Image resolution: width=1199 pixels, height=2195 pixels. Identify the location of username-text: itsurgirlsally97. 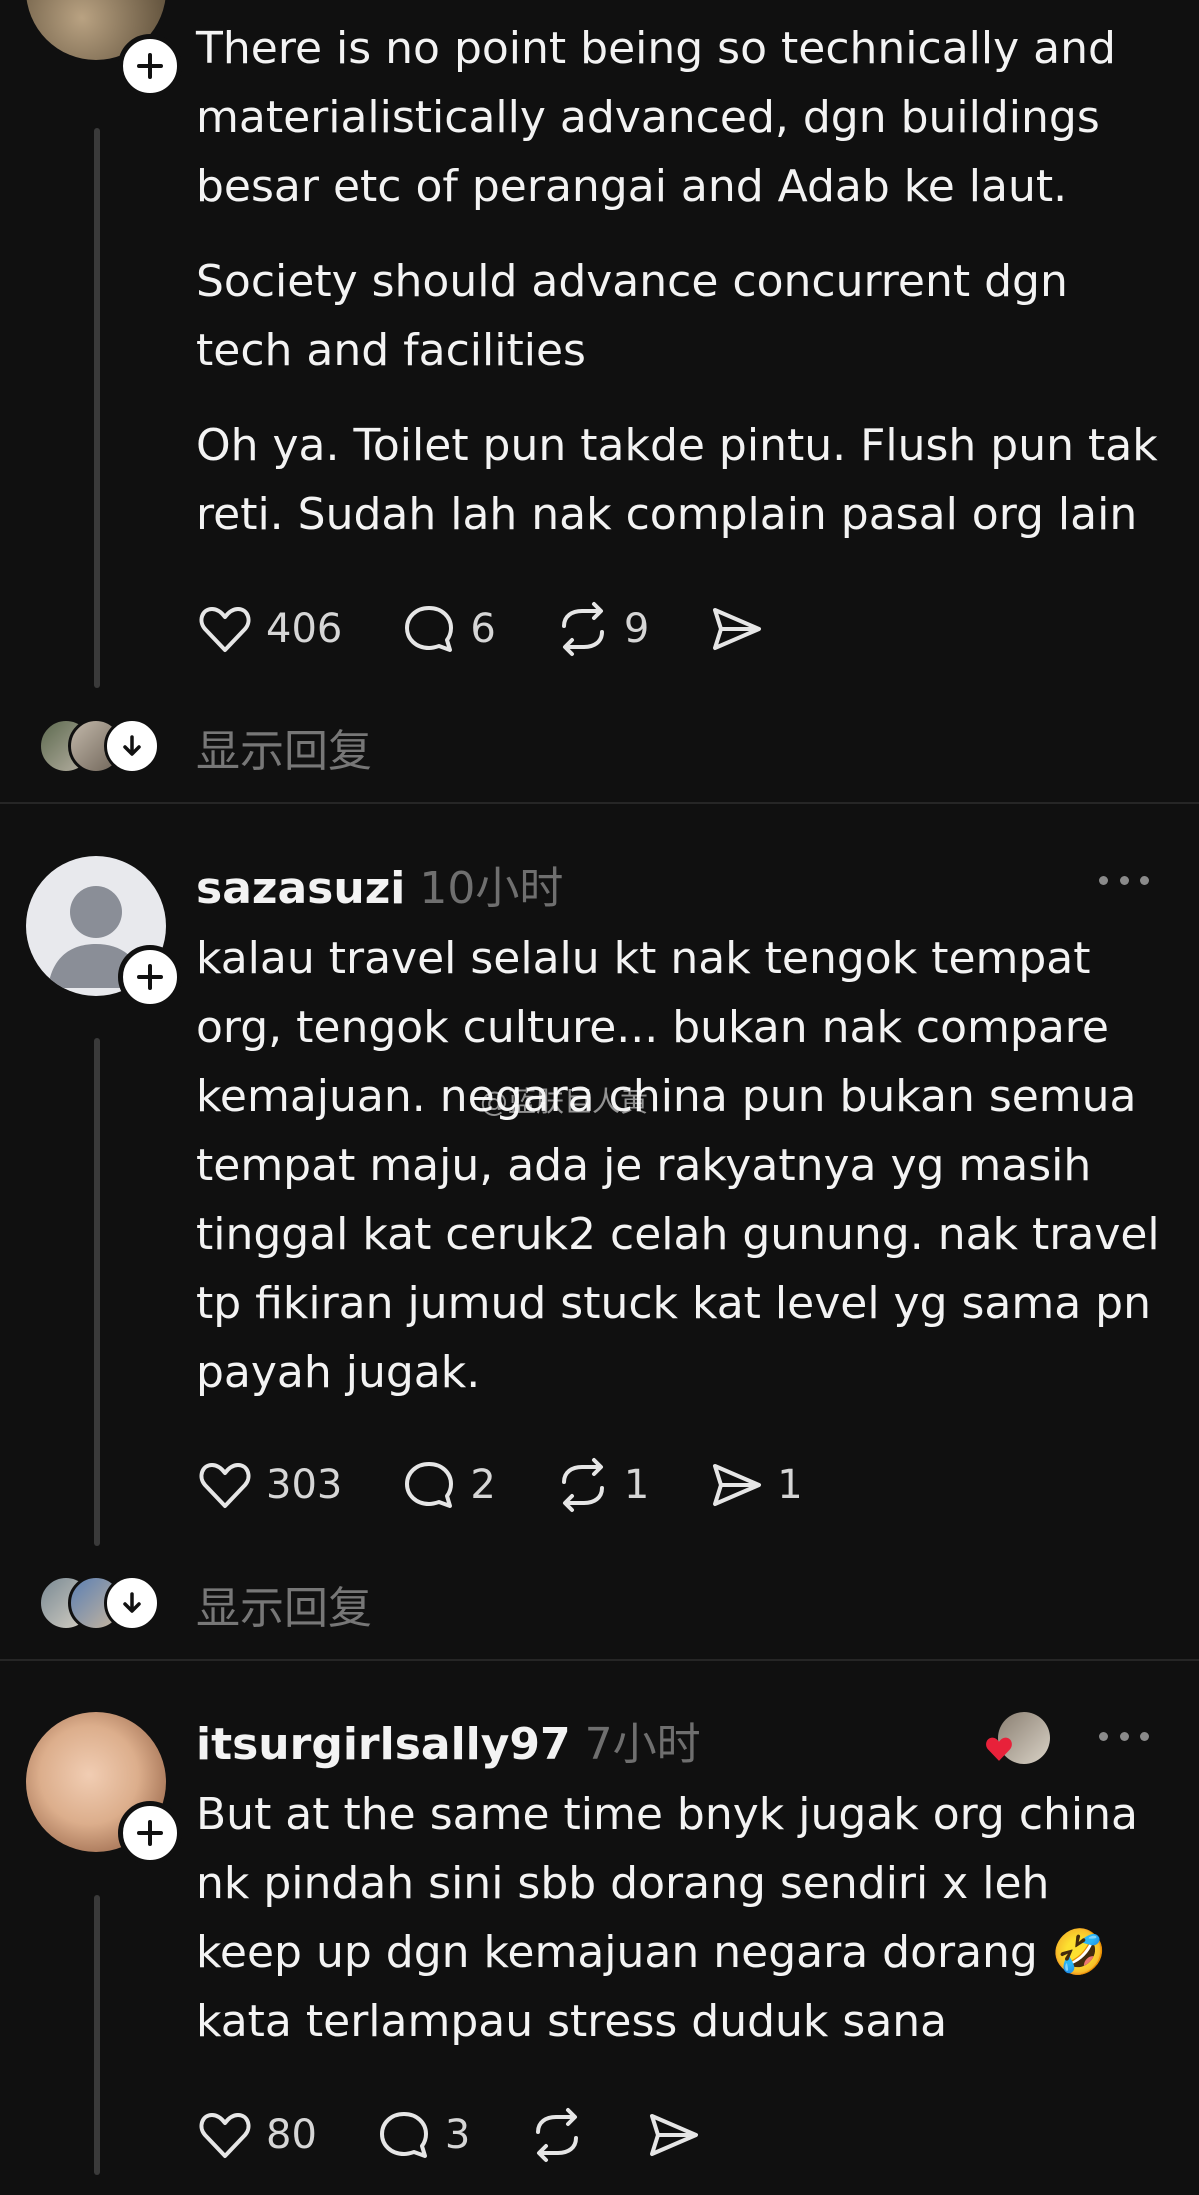
(383, 1744).